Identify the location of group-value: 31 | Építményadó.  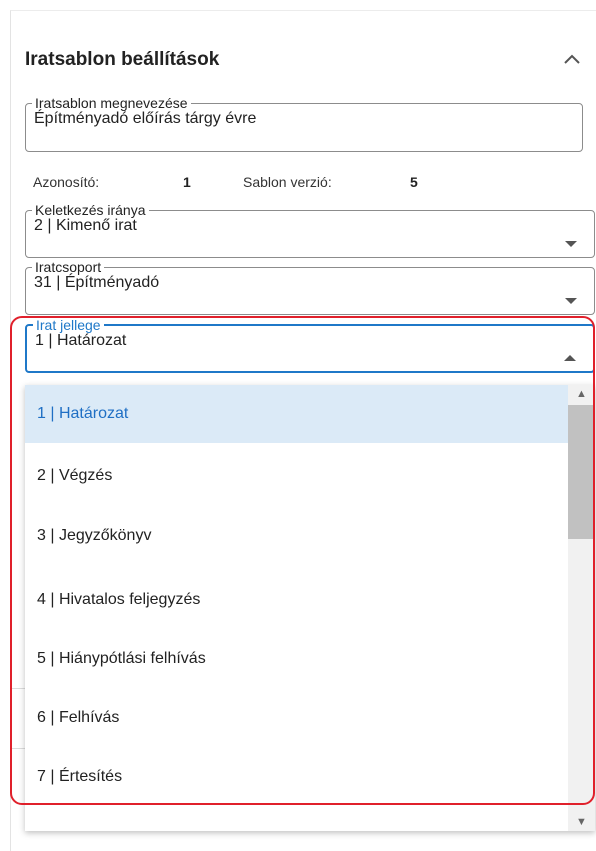
(97, 282).